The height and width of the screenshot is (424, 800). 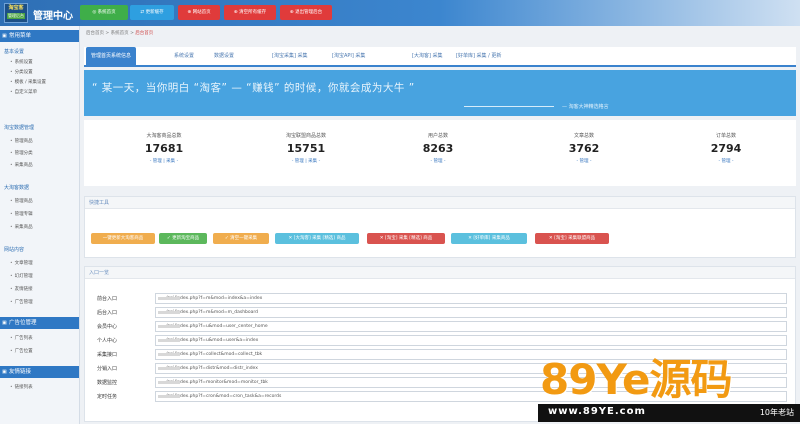 I want to click on stat-label: 淘宝联盟商品总数, so click(x=305, y=136).